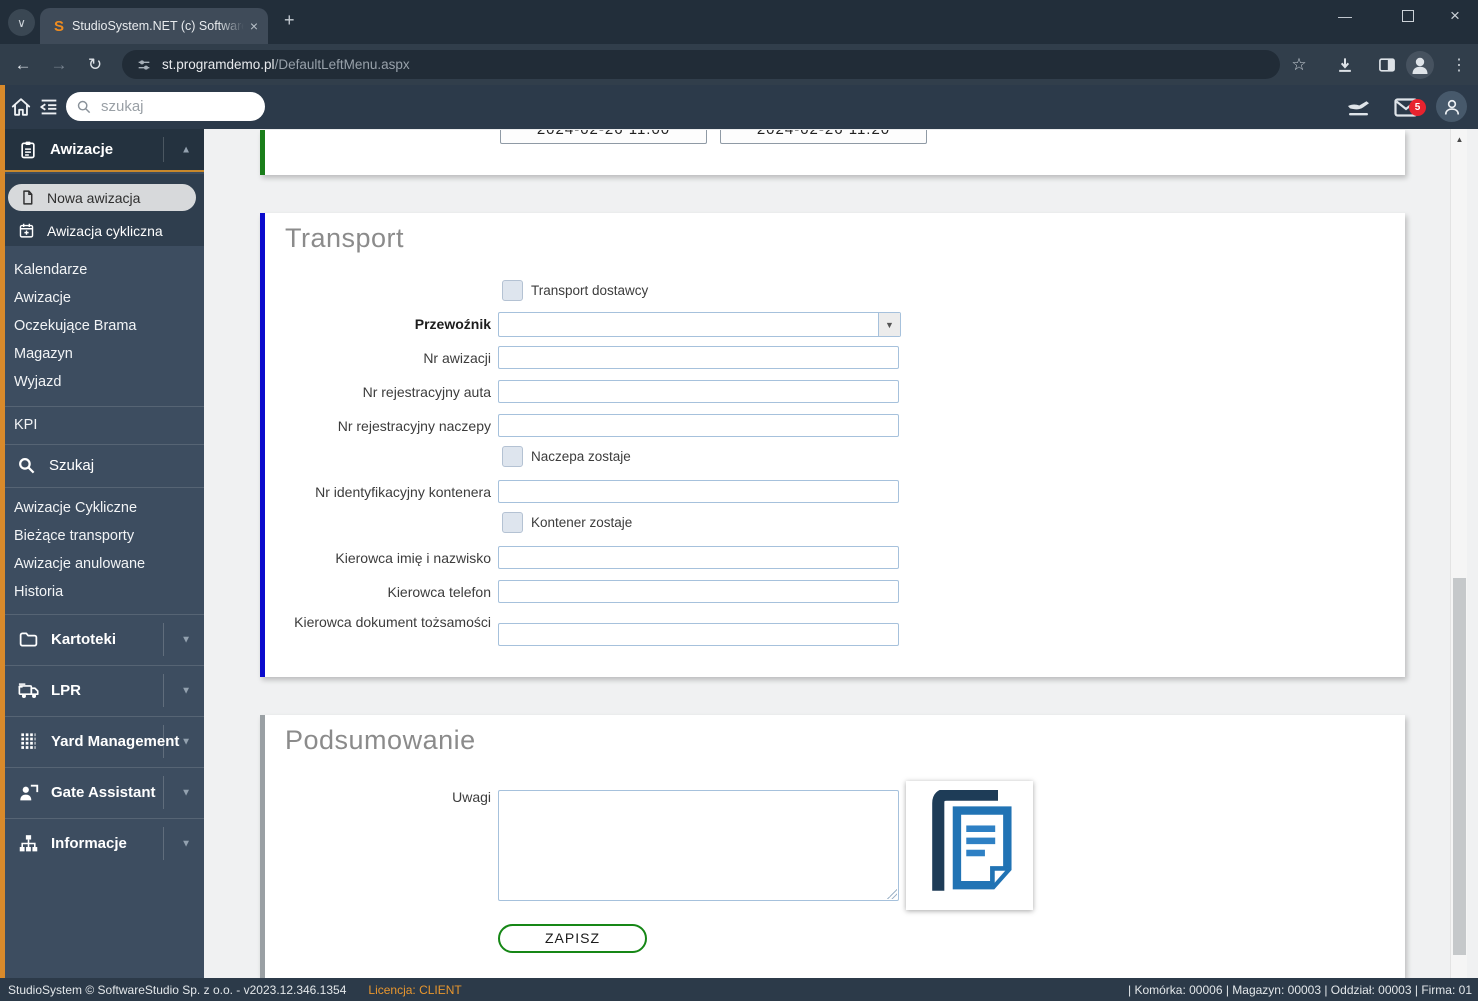 Image resolution: width=1478 pixels, height=1001 pixels. What do you see at coordinates (699, 324) in the screenshot?
I see `przewoznik-dropdown: ▼` at bounding box center [699, 324].